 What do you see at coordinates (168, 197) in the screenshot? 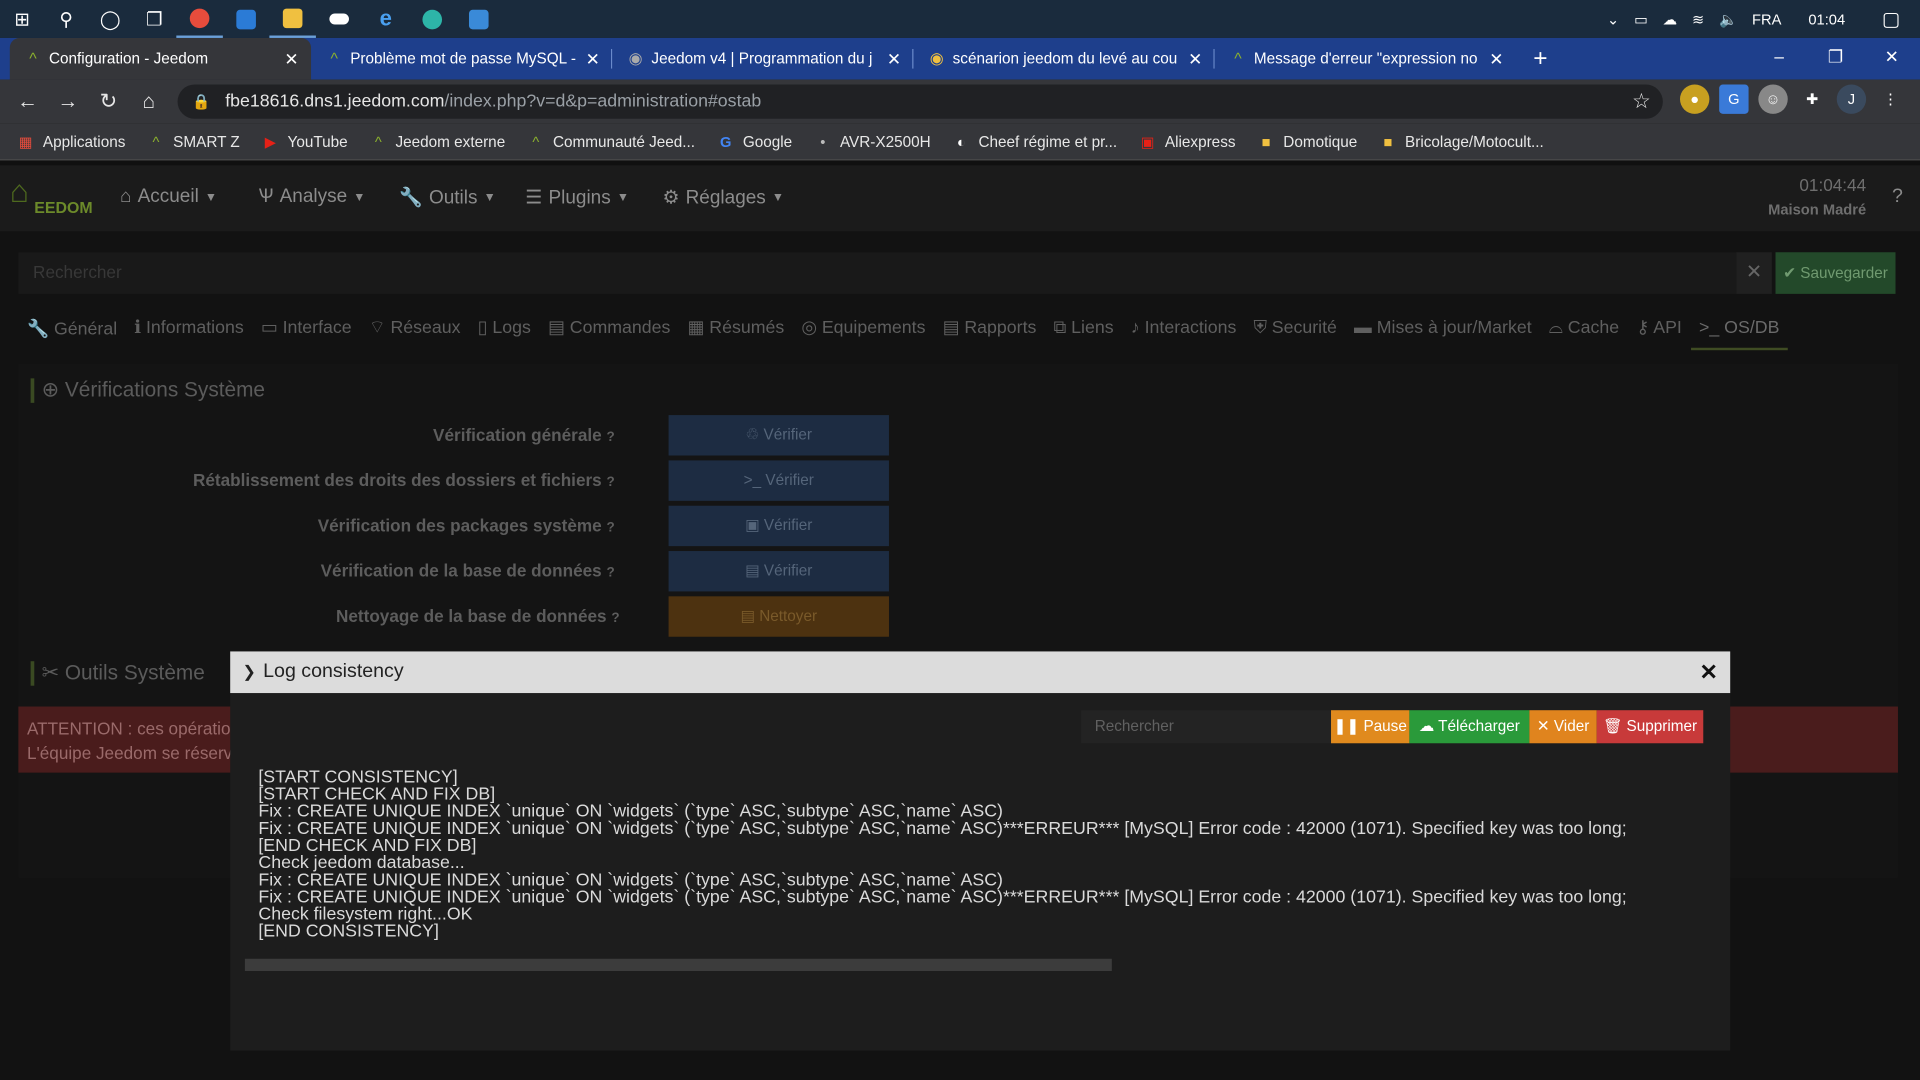
I see `menu-accueil: ⌂ Accueil ▼` at bounding box center [168, 197].